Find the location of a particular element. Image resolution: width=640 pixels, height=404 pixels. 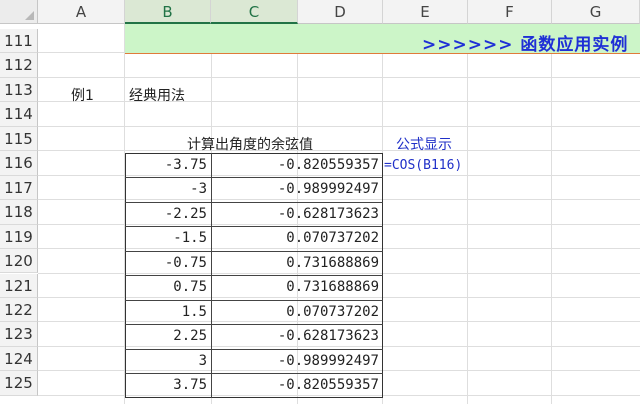

row-header: 114 is located at coordinates (19, 114).